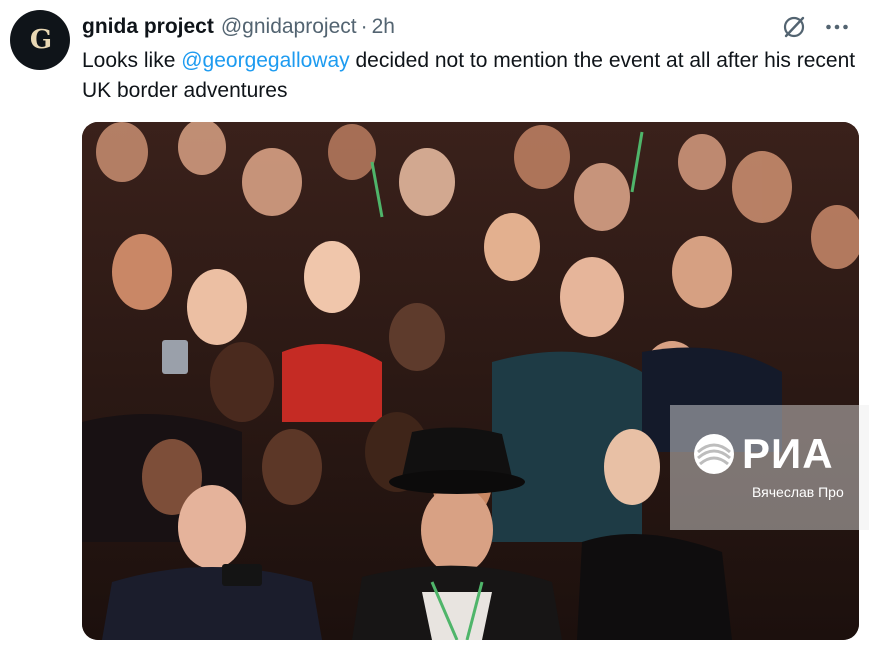 The height and width of the screenshot is (645, 869). Describe the element at coordinates (132, 60) in the screenshot. I see `tweet-text-prefix: Looks like` at that location.